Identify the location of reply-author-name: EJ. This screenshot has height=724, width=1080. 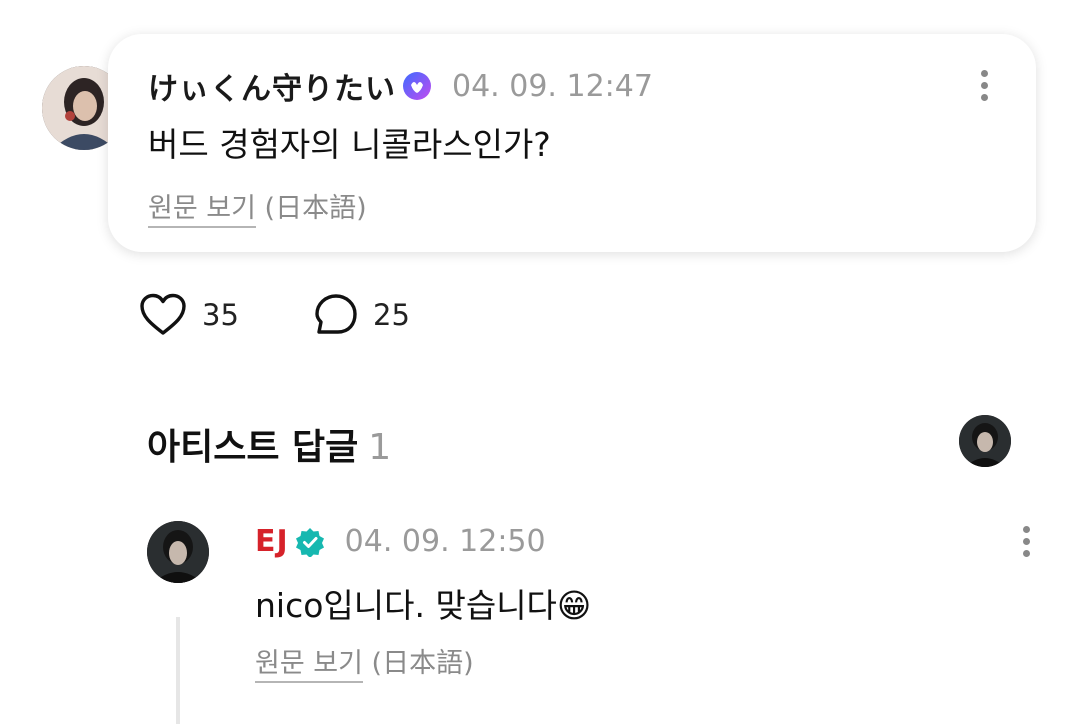
(272, 541).